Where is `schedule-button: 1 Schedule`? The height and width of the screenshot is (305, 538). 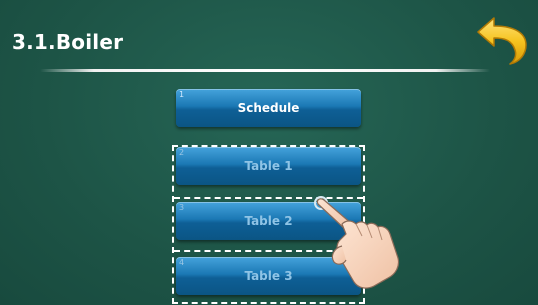
schedule-button: 1 Schedule is located at coordinates (268, 108).